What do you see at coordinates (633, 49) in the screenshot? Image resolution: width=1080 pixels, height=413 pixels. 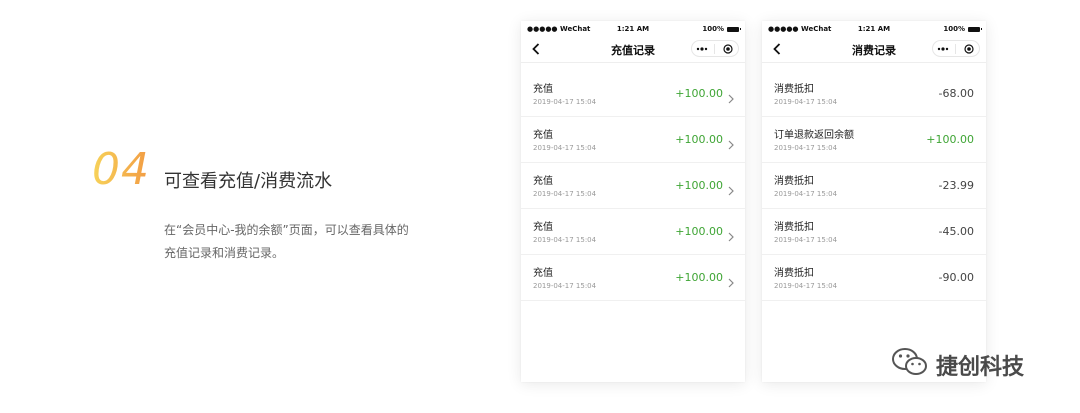 I see `nav-bar: 充值记录` at bounding box center [633, 49].